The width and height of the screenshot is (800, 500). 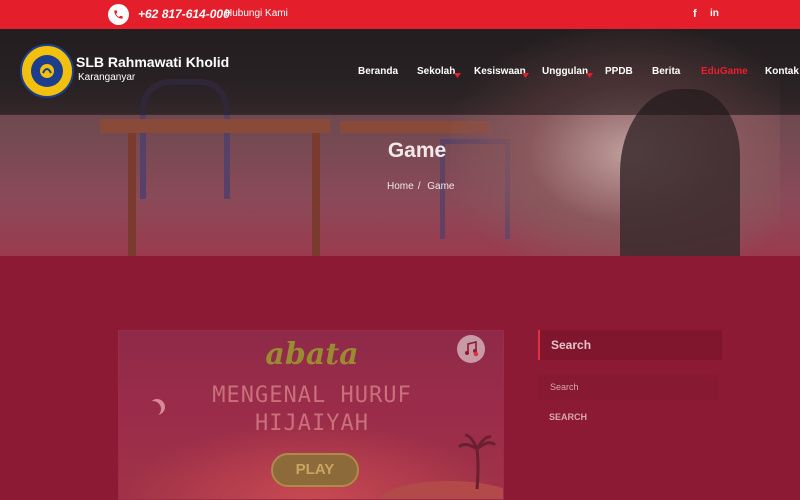 What do you see at coordinates (256, 13) in the screenshot?
I see `contact-label: Hubungi Kami` at bounding box center [256, 13].